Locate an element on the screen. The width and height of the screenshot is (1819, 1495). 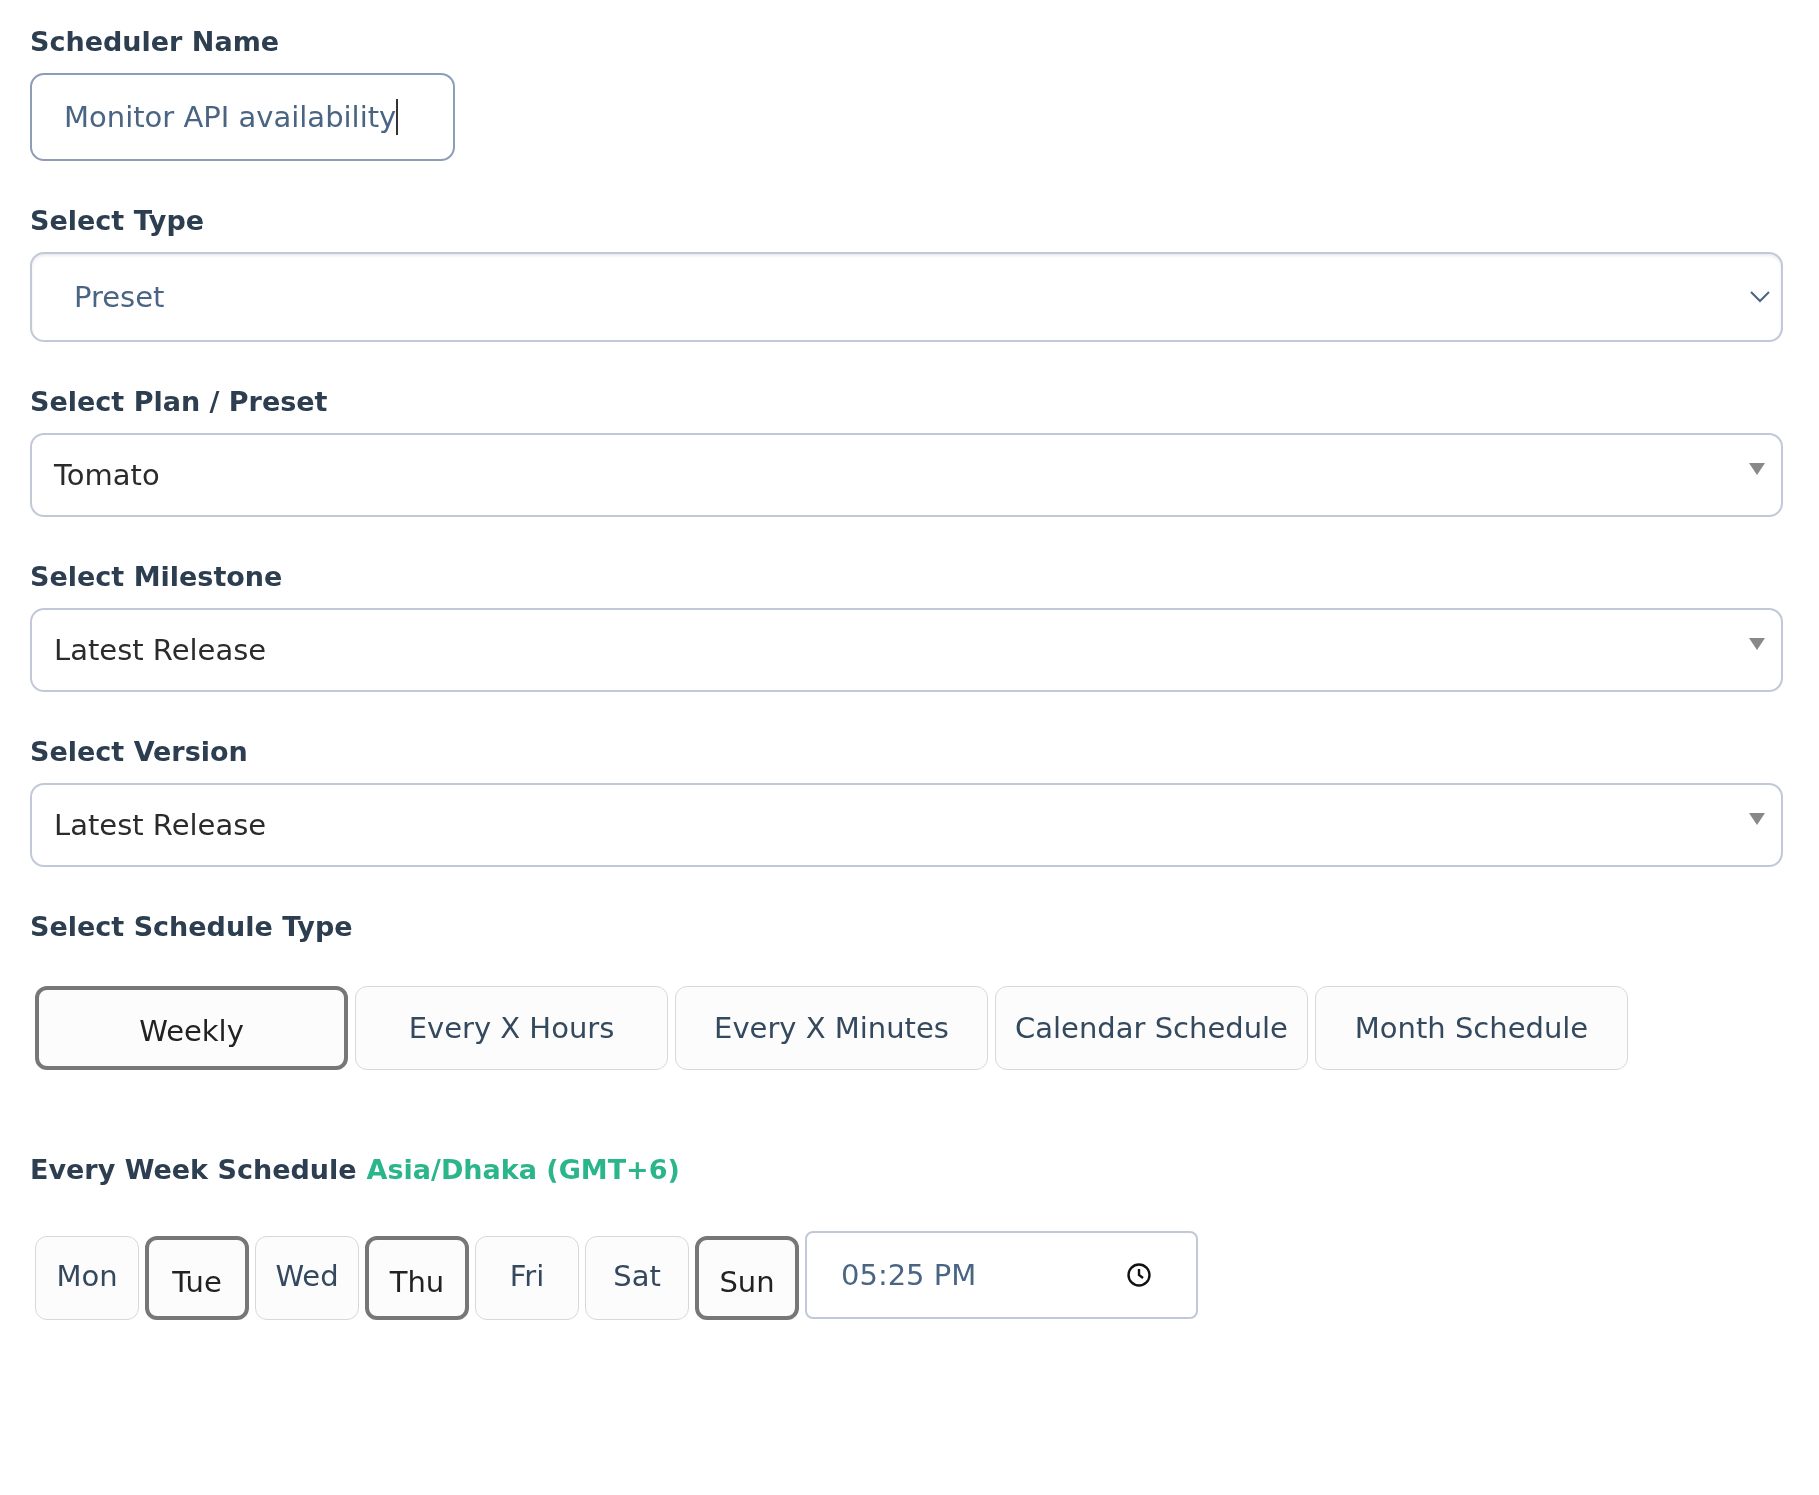
field-label: Select Plan / Preset is located at coordinates (179, 401).